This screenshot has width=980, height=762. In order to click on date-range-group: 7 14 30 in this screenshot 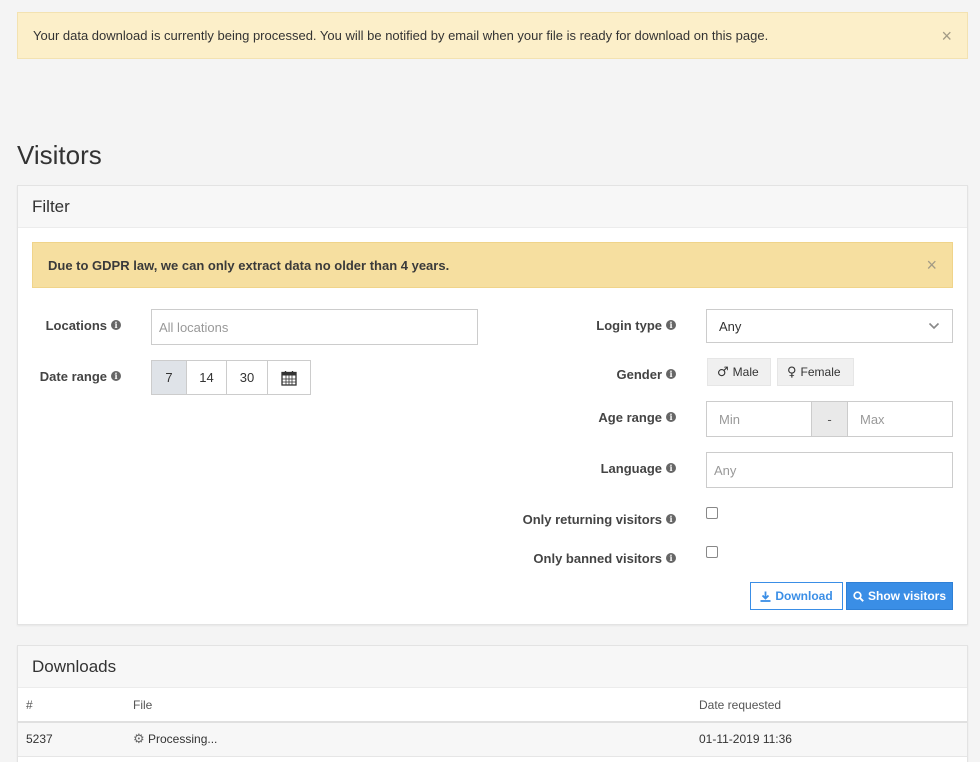, I will do `click(231, 377)`.